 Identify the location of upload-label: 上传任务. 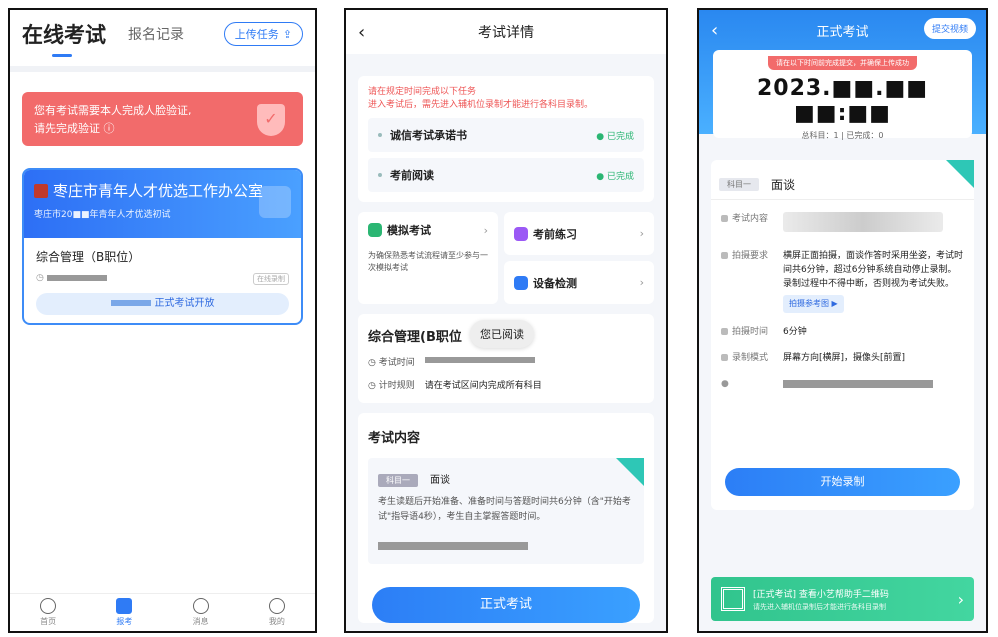
(256, 34).